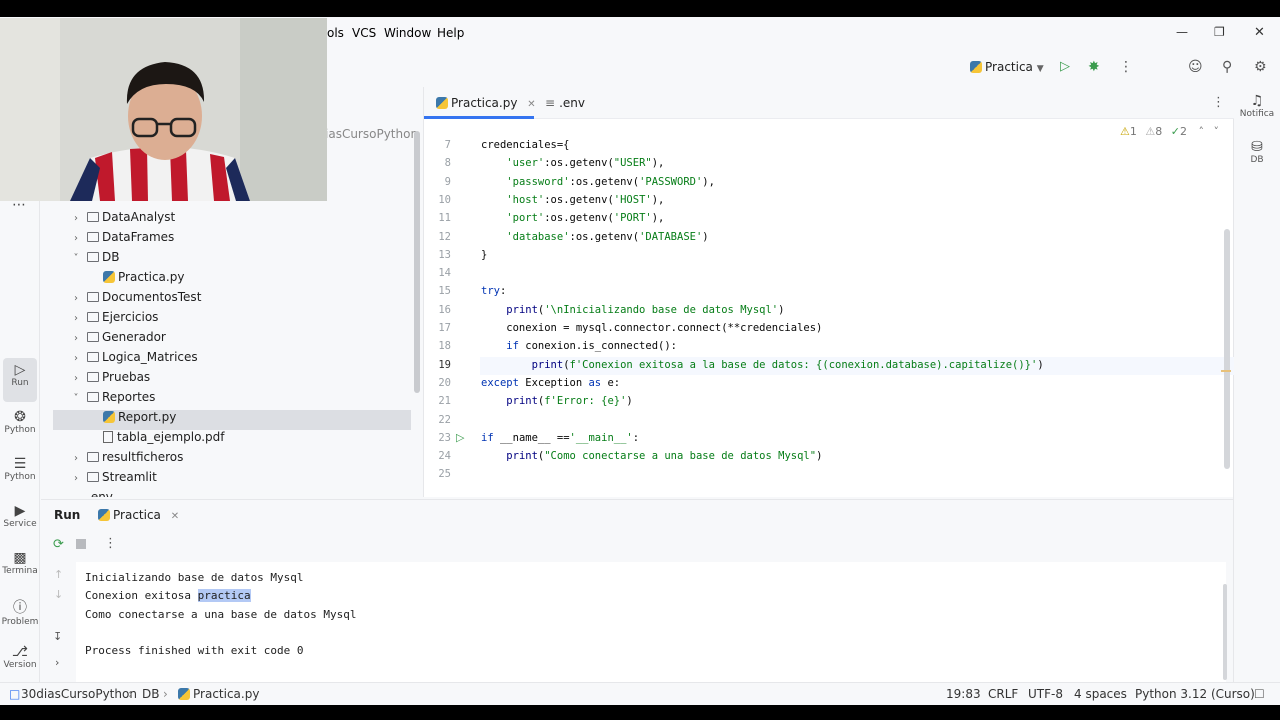 The image size is (1280, 720). I want to click on tab-env: ≡ .env, so click(565, 103).